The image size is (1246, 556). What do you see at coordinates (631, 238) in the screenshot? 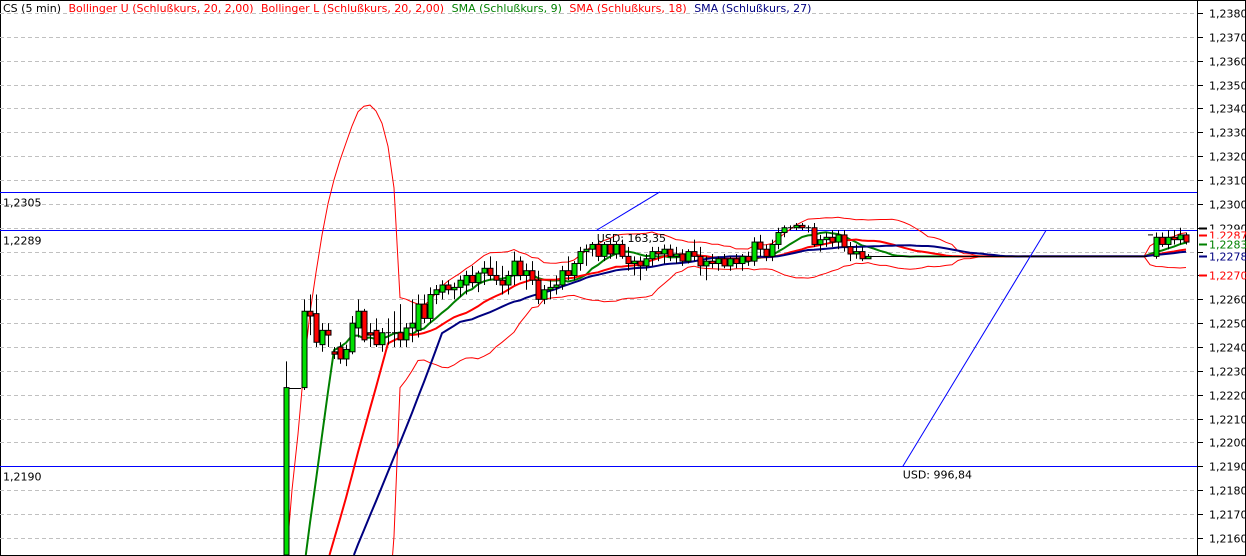
I see `trendline-label: USD: 163,35` at bounding box center [631, 238].